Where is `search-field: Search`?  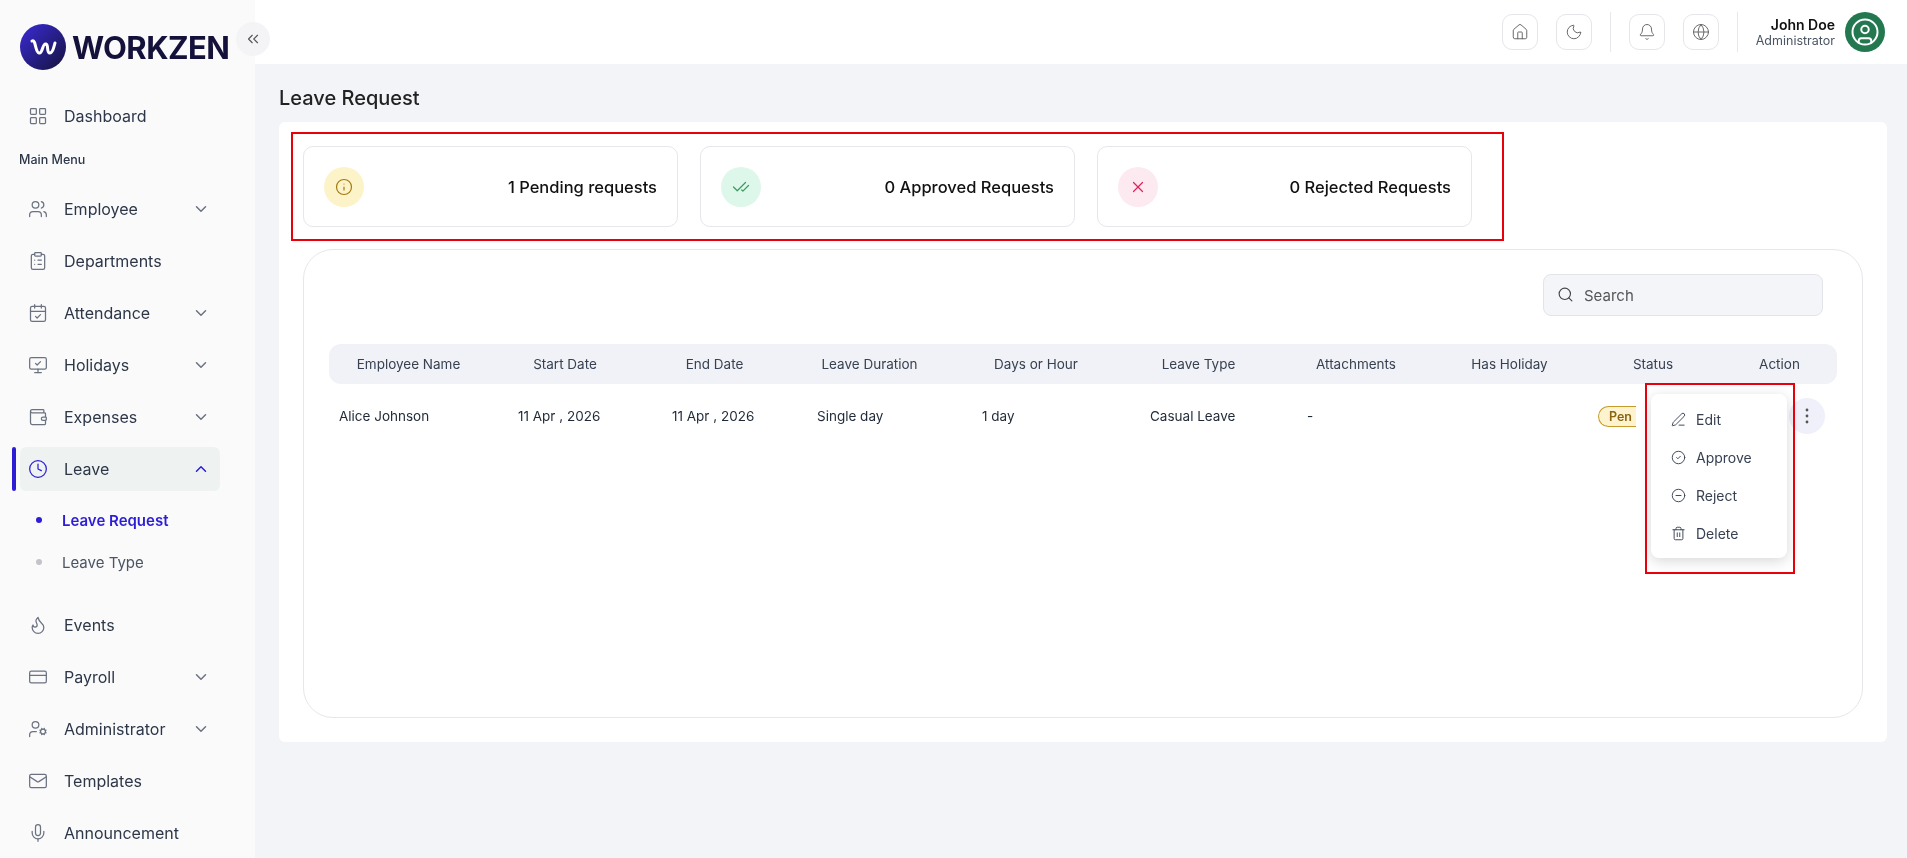
search-field: Search is located at coordinates (1683, 295).